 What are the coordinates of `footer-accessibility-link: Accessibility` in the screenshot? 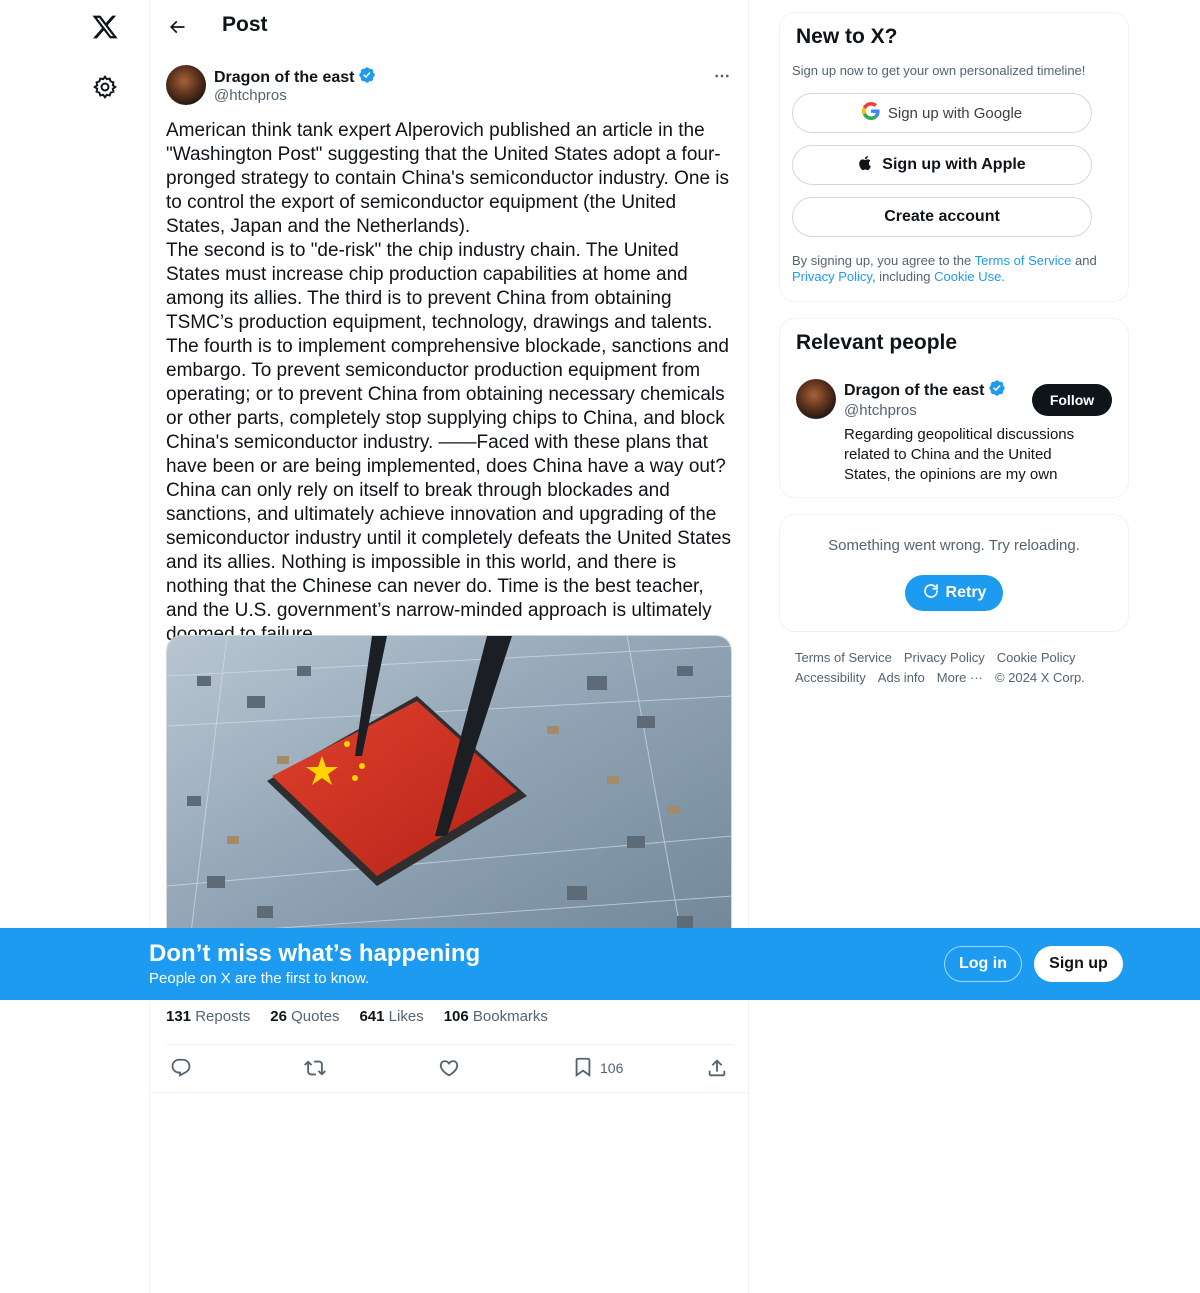 It's located at (830, 678).